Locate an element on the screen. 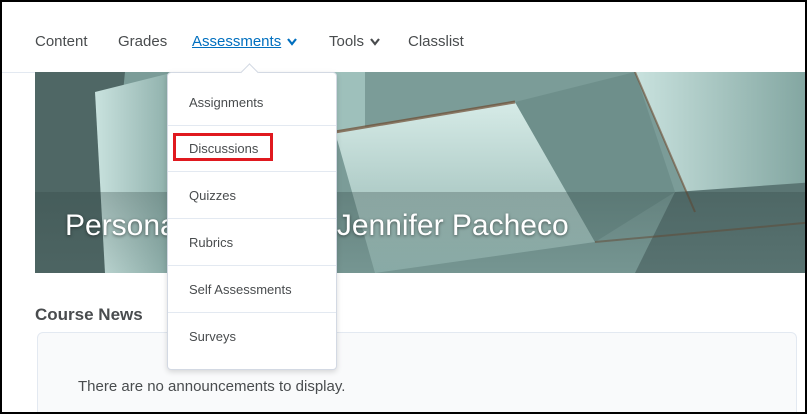  nav-tools-label: Tools is located at coordinates (347, 41).